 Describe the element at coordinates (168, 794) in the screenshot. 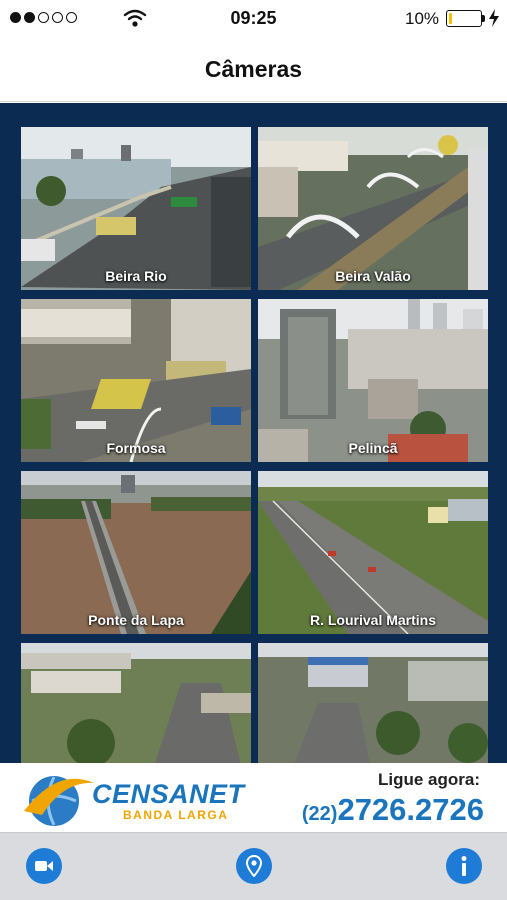

I see `brand-name: CENSANET` at that location.